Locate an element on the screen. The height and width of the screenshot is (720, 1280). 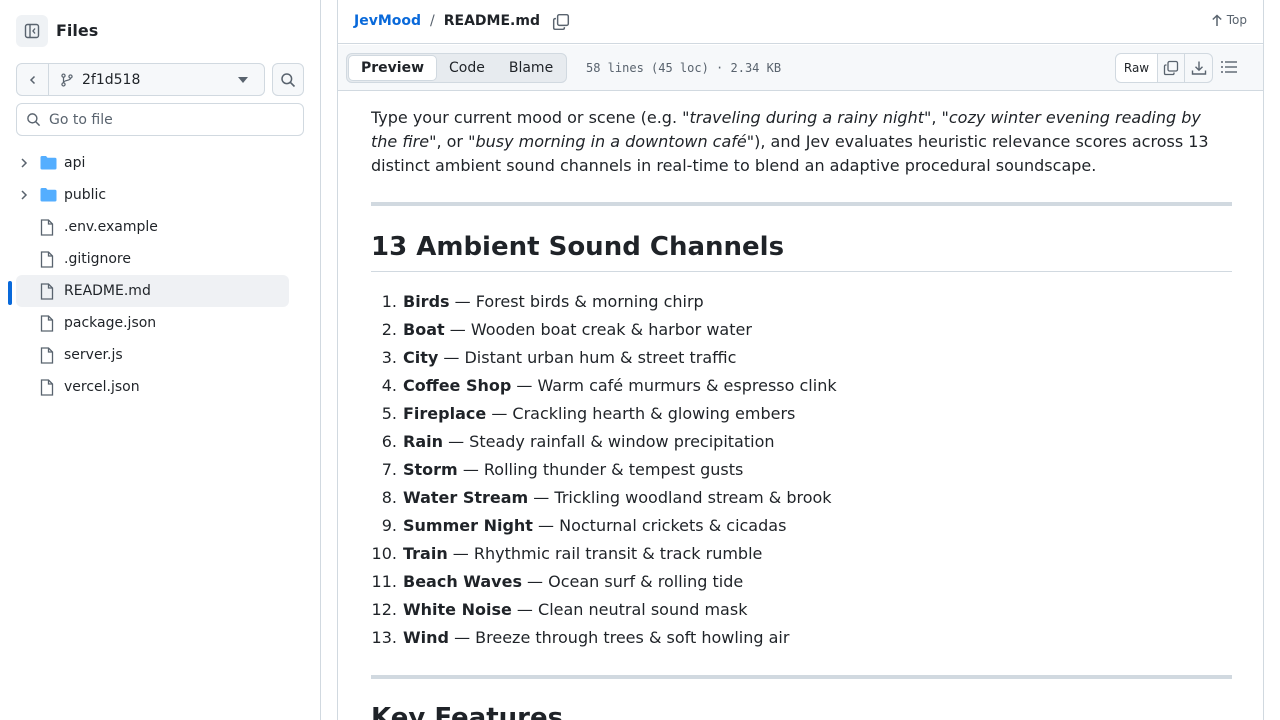
channels-heading: 13 Ambient Sound Channels is located at coordinates (801, 251).